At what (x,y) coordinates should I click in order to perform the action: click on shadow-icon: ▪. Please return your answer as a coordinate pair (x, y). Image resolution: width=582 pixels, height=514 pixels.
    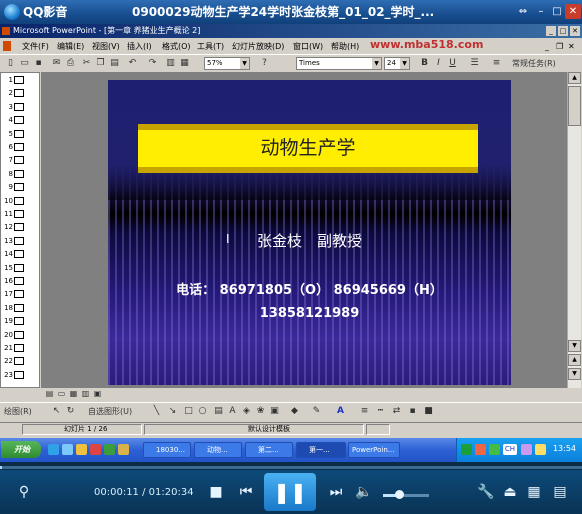
    Looking at the image, I should click on (412, 411).